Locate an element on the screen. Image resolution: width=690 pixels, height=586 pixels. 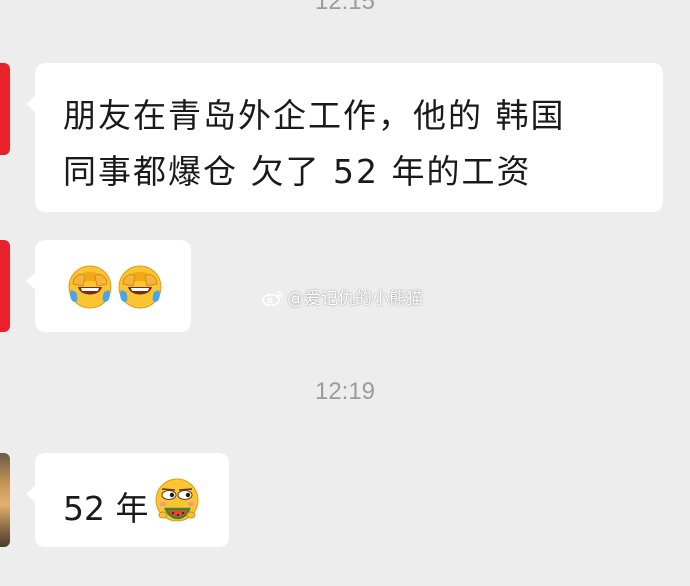
timestamp: 12:15 is located at coordinates (345, 7).